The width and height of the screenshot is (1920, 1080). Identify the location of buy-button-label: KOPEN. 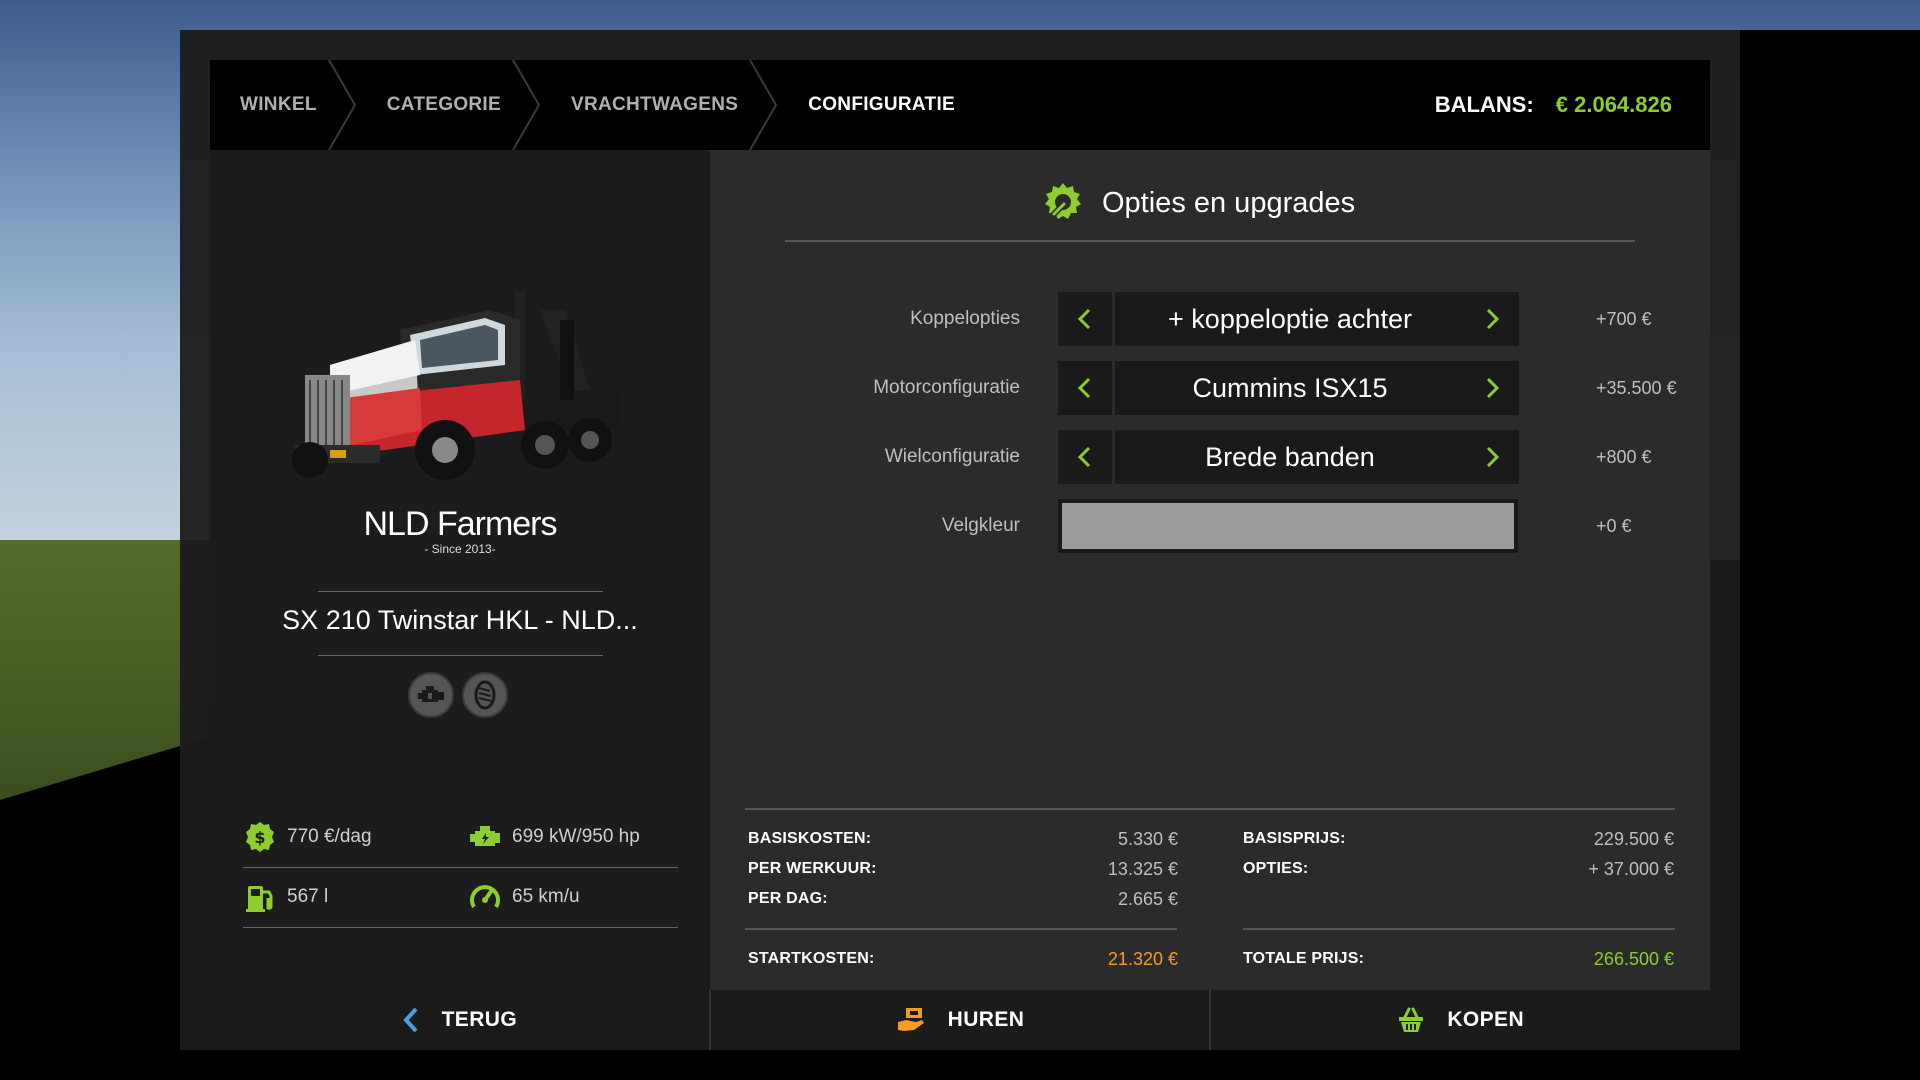
(1486, 1019).